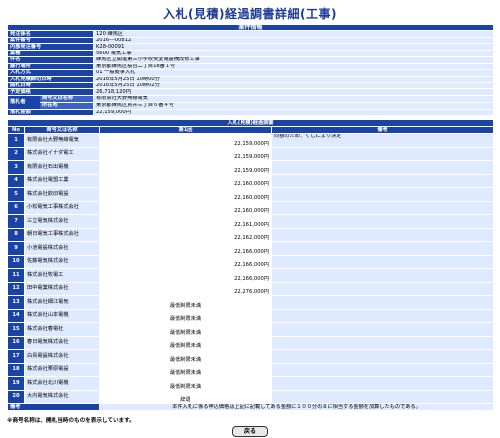  I want to click on table-row: 19 株式会社北川電機 最低制限未満, so click(250, 383).